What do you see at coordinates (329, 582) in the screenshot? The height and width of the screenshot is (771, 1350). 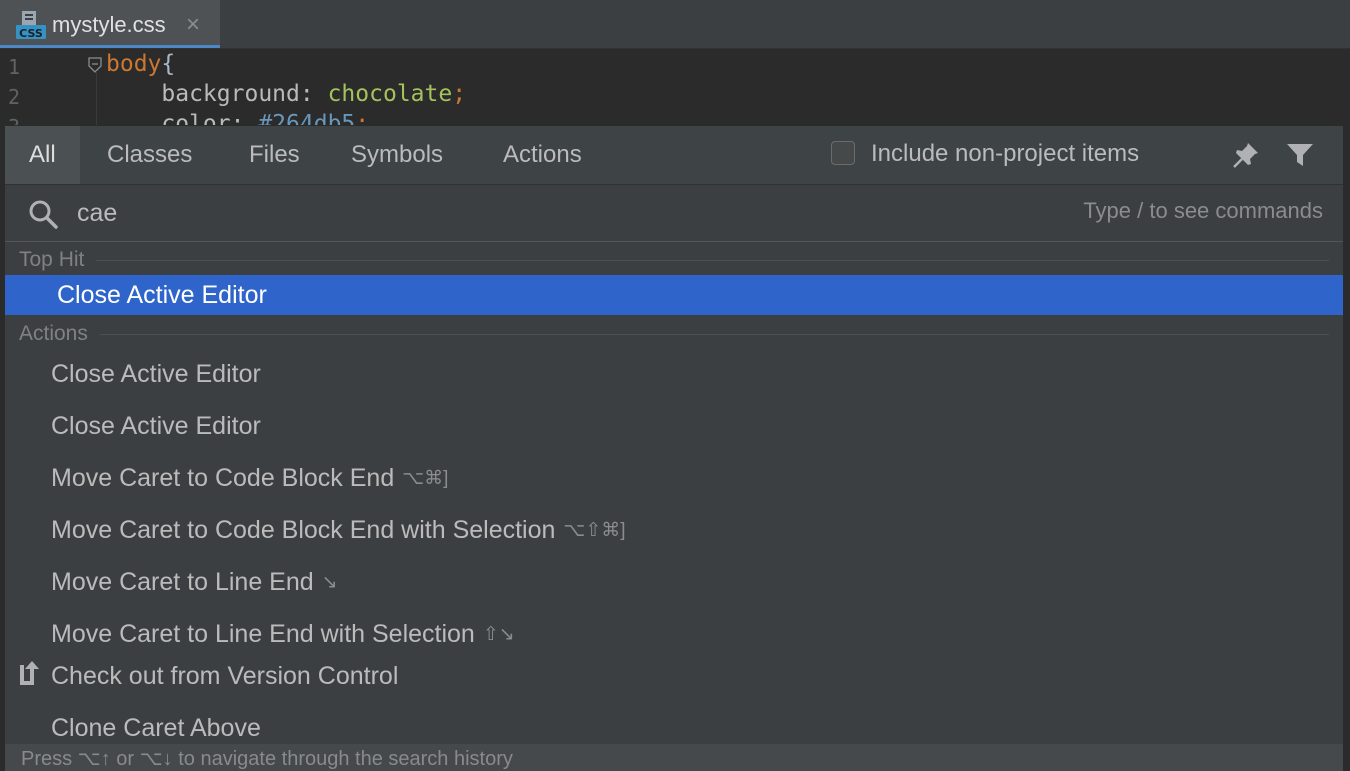 I see `result-shortcut: ↘` at bounding box center [329, 582].